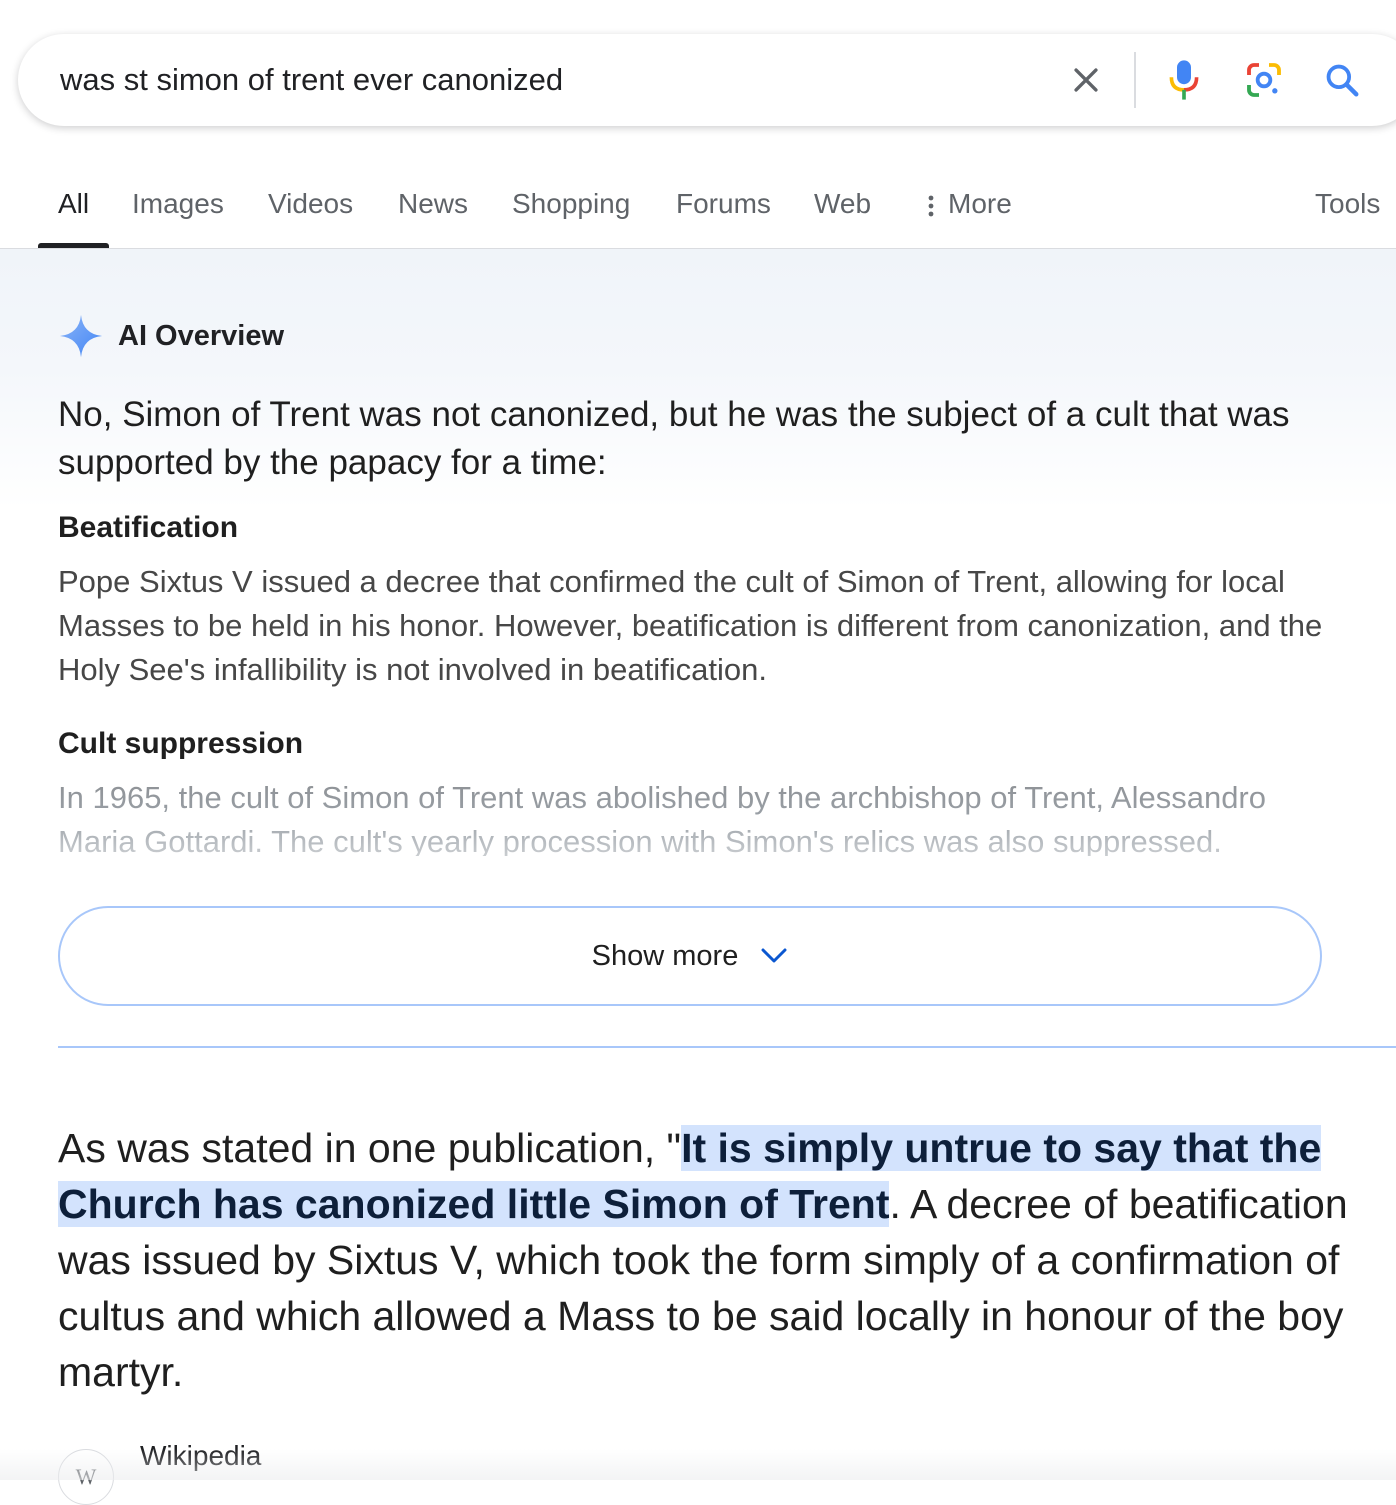 This screenshot has height=1505, width=1396. Describe the element at coordinates (1342, 80) in the screenshot. I see `search-icon` at that location.